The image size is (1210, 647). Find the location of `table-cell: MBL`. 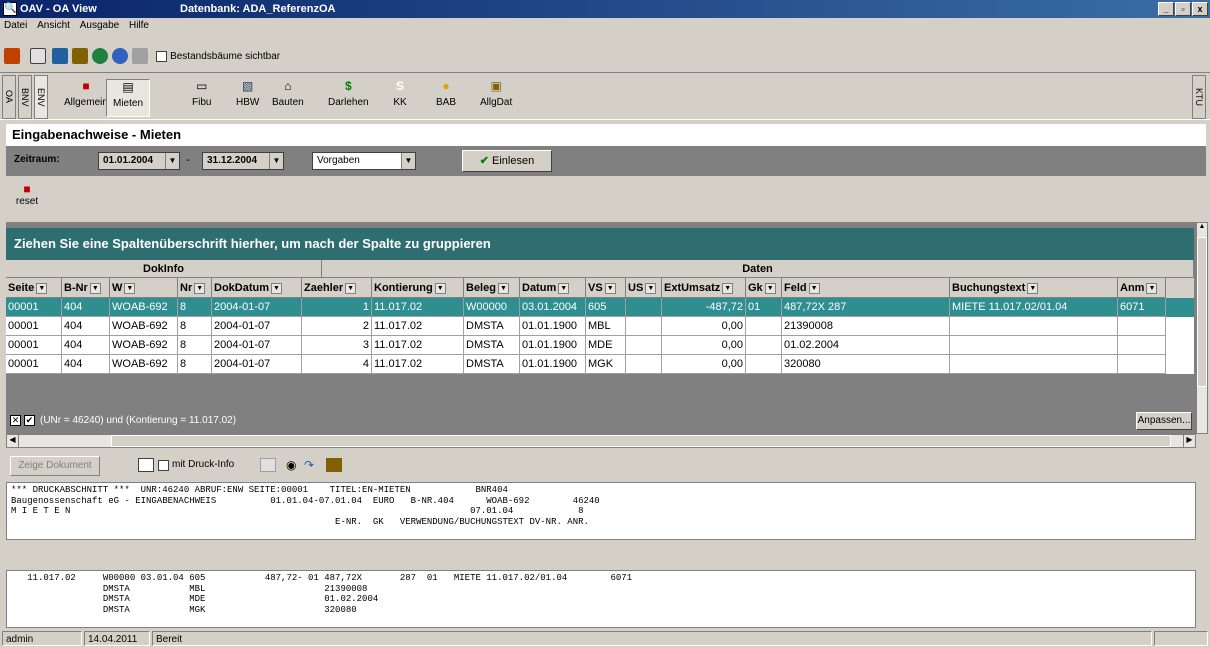

table-cell: MBL is located at coordinates (606, 326).